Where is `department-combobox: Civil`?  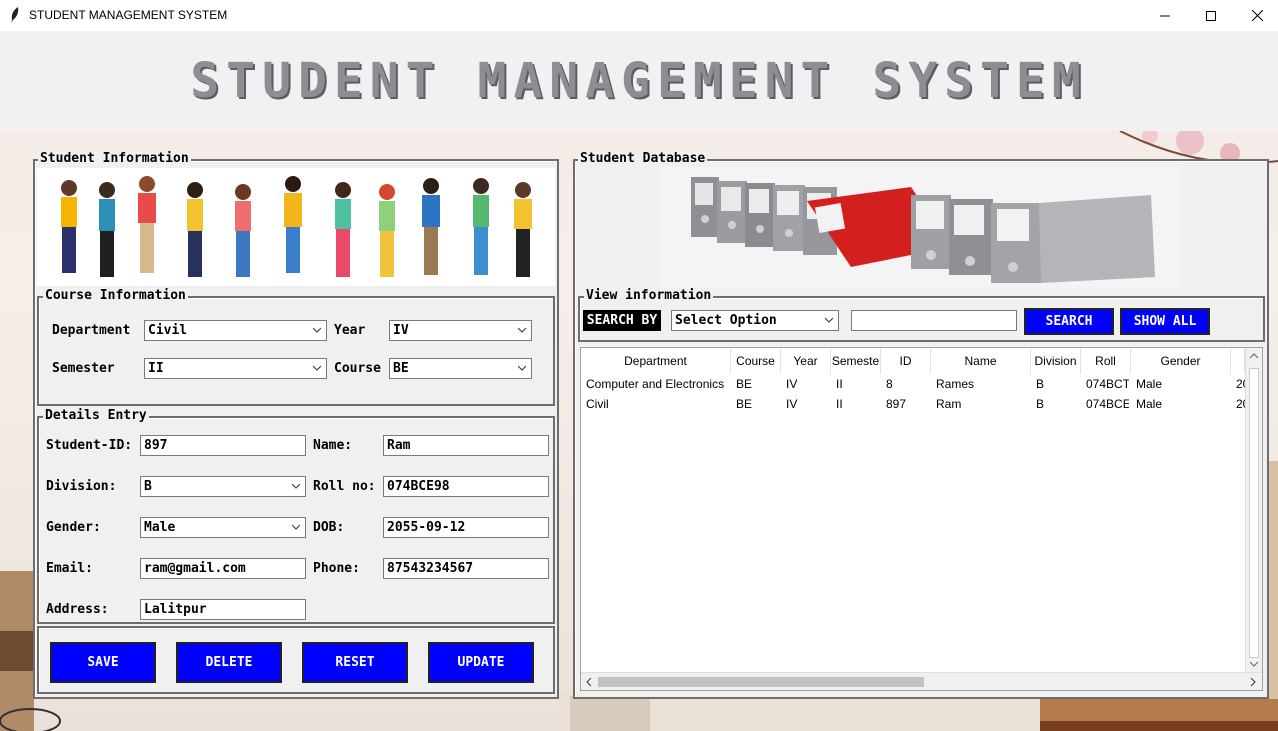
department-combobox: Civil is located at coordinates (235, 330).